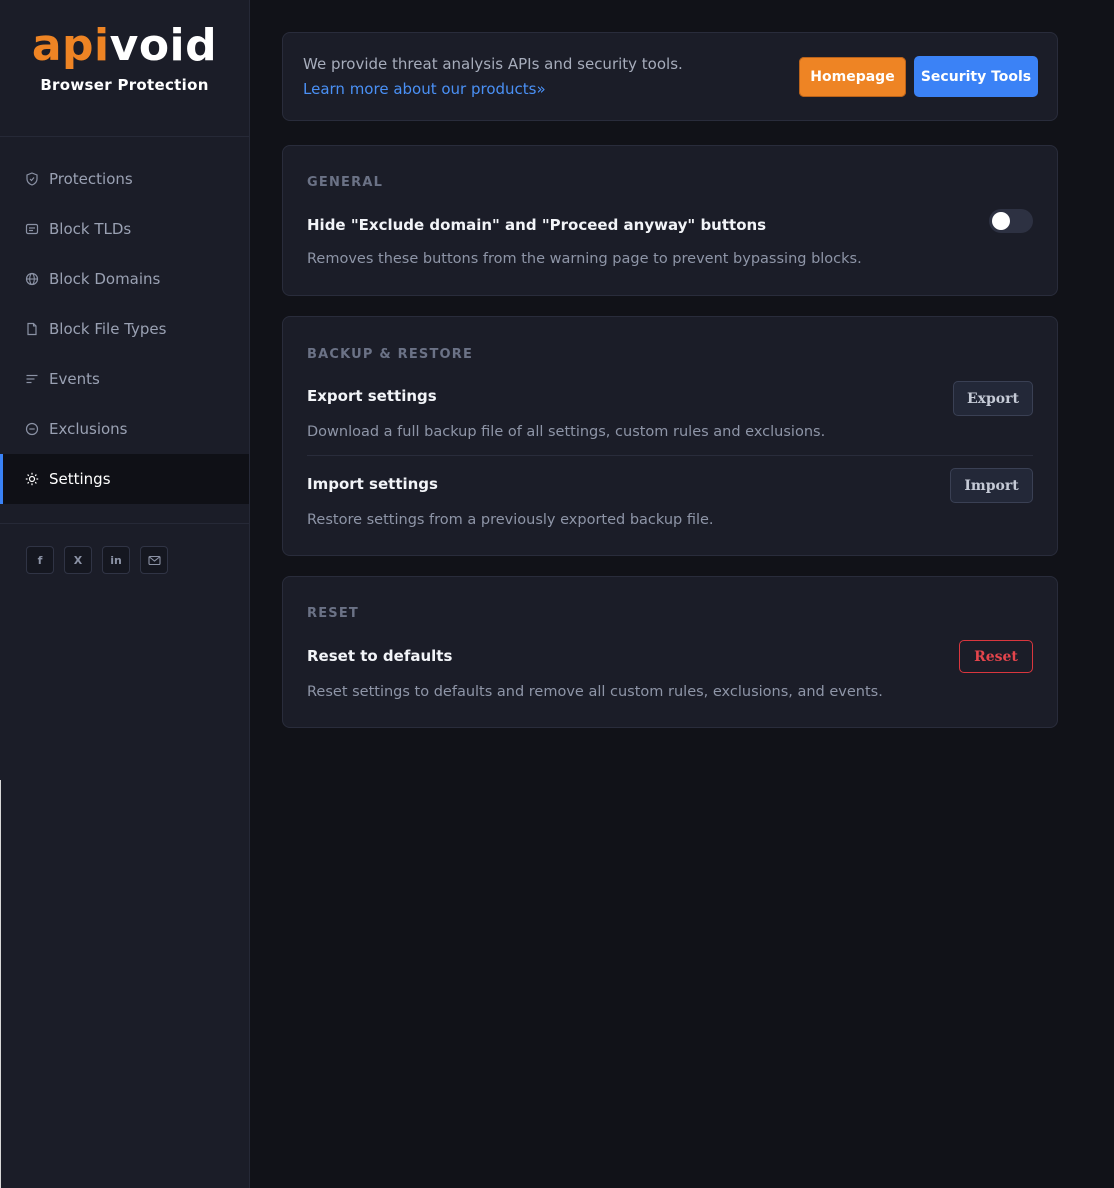 Image resolution: width=1114 pixels, height=1188 pixels. I want to click on x-icon: X, so click(78, 560).